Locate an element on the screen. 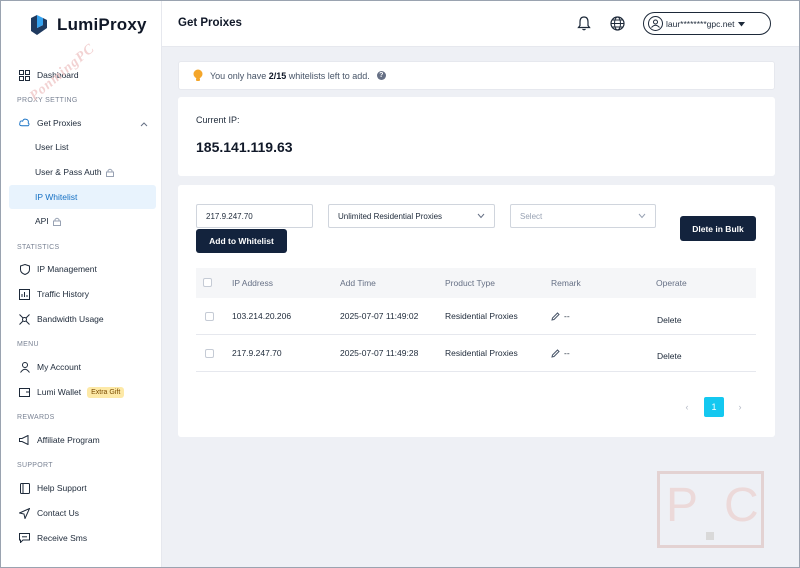 Image resolution: width=800 pixels, height=568 pixels. sidebar-item-bandwidth-usage: Bandwidth Usage is located at coordinates (82, 319).